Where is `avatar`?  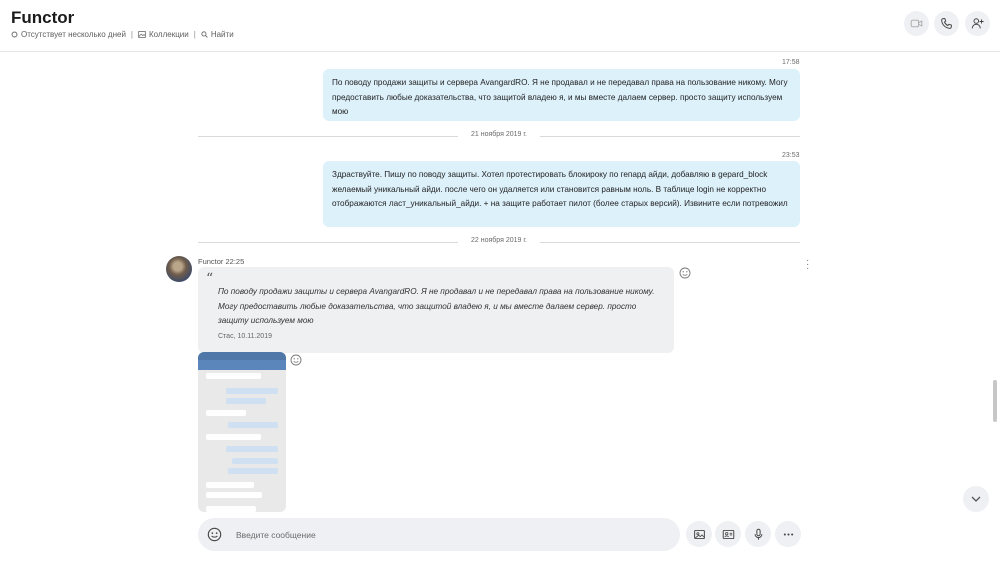
avatar is located at coordinates (179, 269).